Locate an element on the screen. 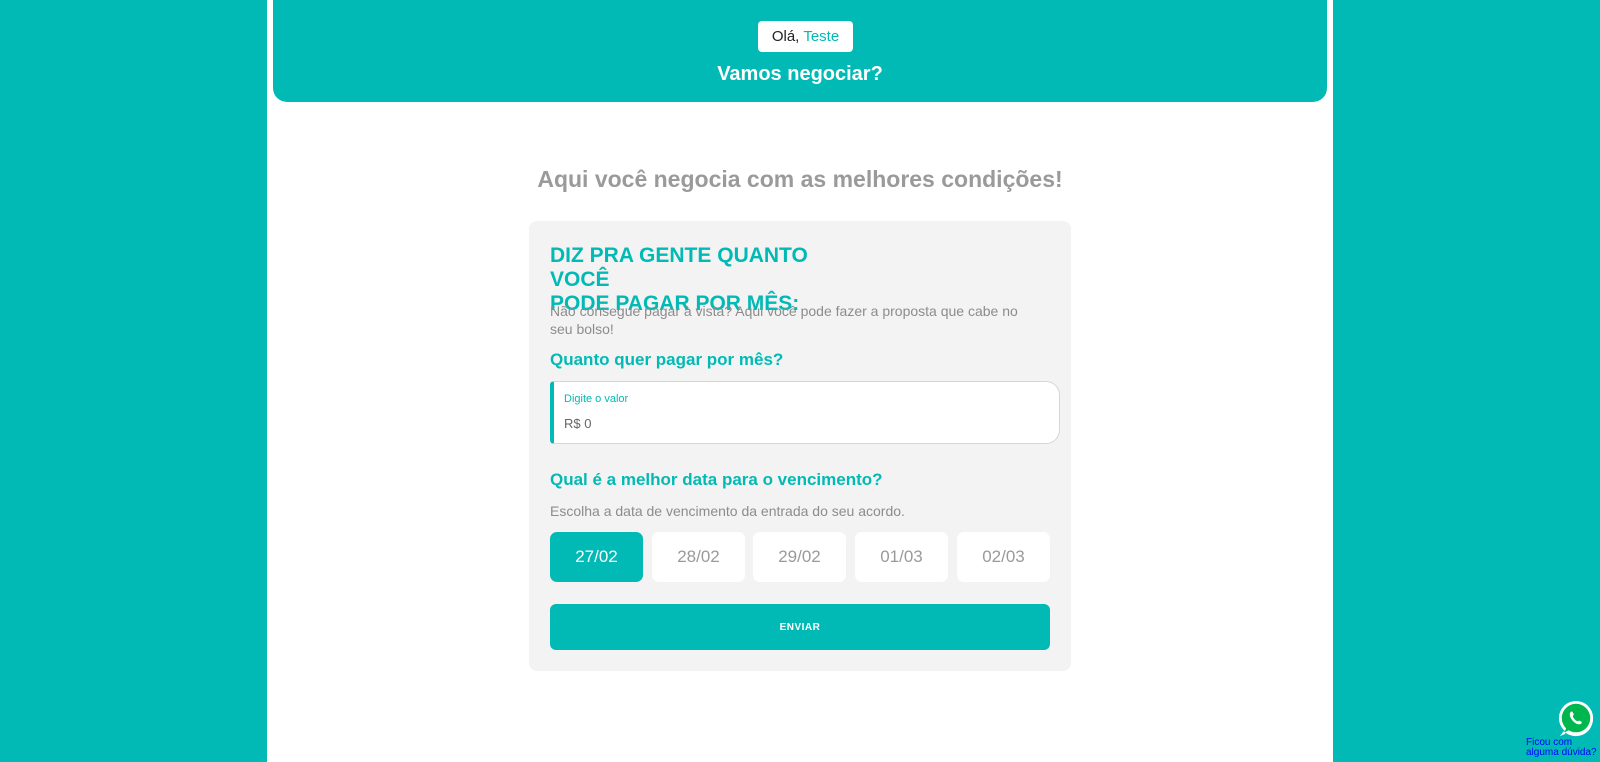  date-option: 28/02 is located at coordinates (698, 557).